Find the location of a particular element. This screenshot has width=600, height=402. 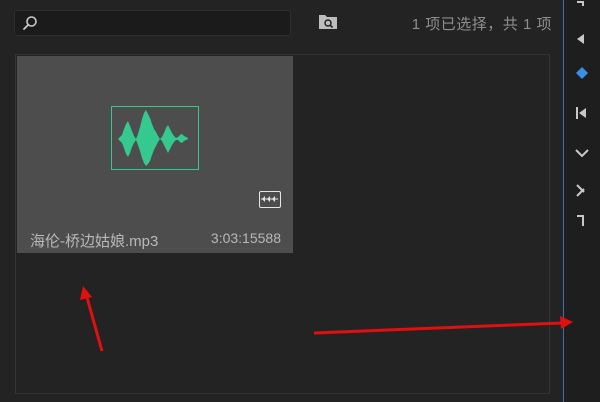

audio-clip-icon is located at coordinates (270, 199).